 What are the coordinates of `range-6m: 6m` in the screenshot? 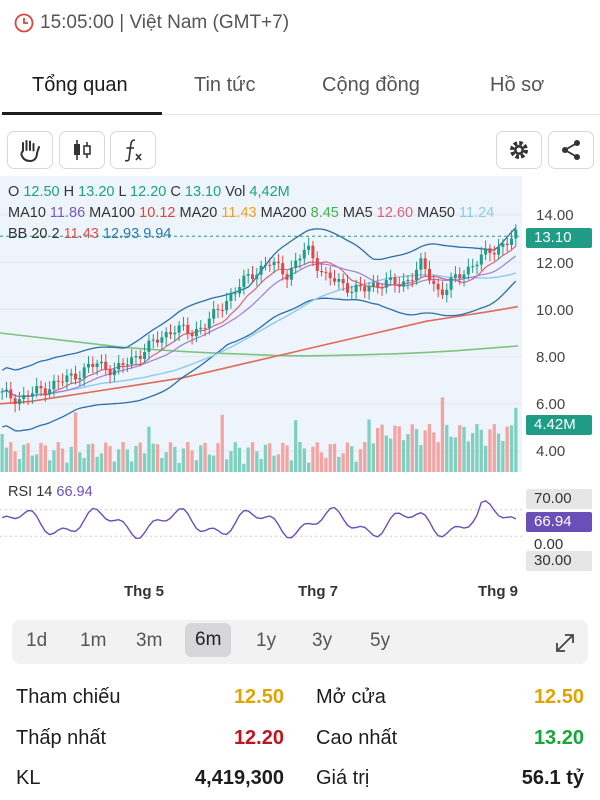 It's located at (208, 640).